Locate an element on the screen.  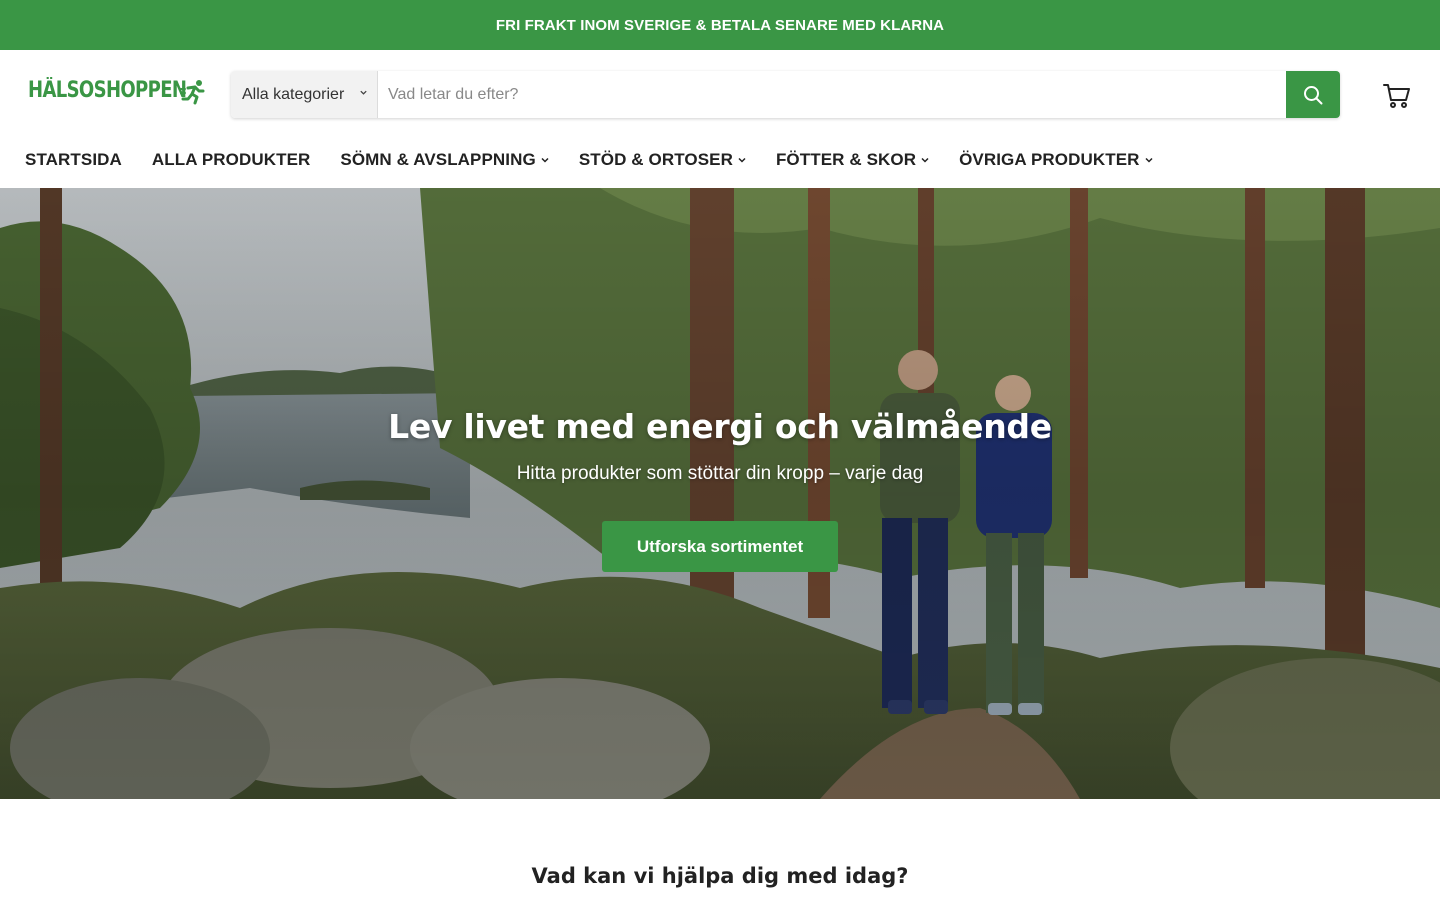
nav-item-fotter-skor: FÖTTER & SKOR is located at coordinates (852, 160).